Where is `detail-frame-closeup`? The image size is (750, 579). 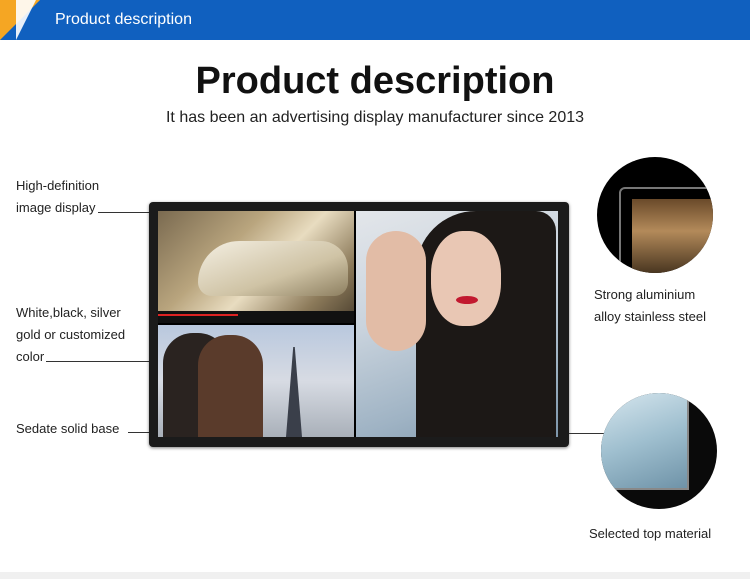
detail-frame-closeup is located at coordinates (655, 215).